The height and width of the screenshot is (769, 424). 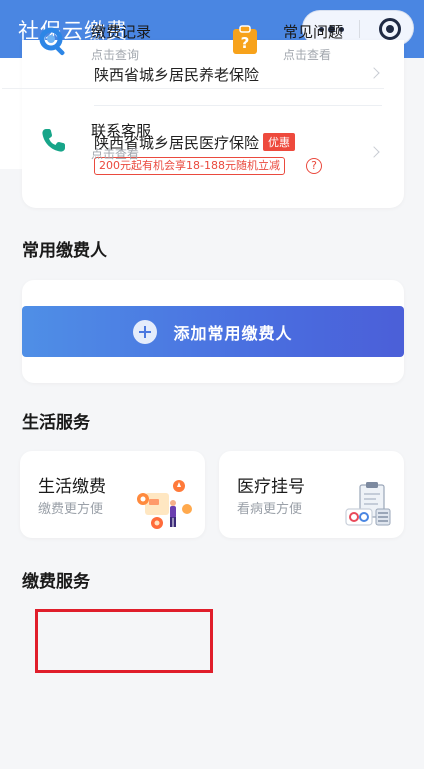 What do you see at coordinates (271, 487) in the screenshot?
I see `card-title: 医疗挂号` at bounding box center [271, 487].